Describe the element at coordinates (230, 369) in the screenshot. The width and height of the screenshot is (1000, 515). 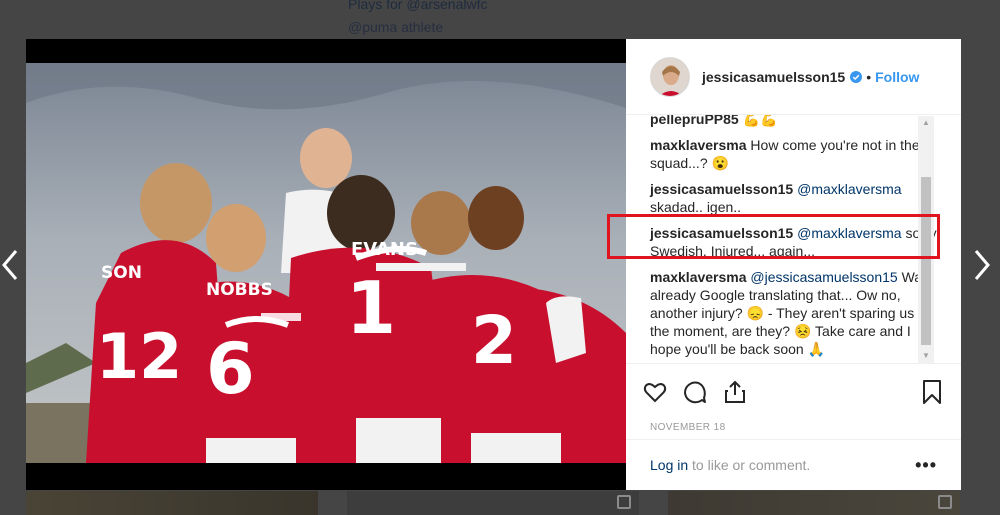
I see `jersey-number: 6` at that location.